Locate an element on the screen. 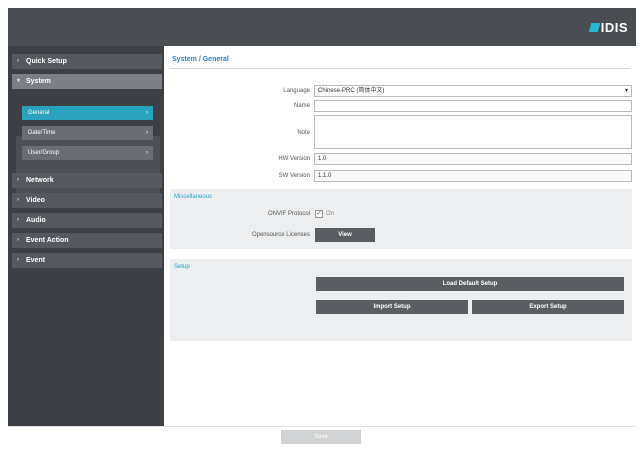  subitem-label: General is located at coordinates (39, 113).